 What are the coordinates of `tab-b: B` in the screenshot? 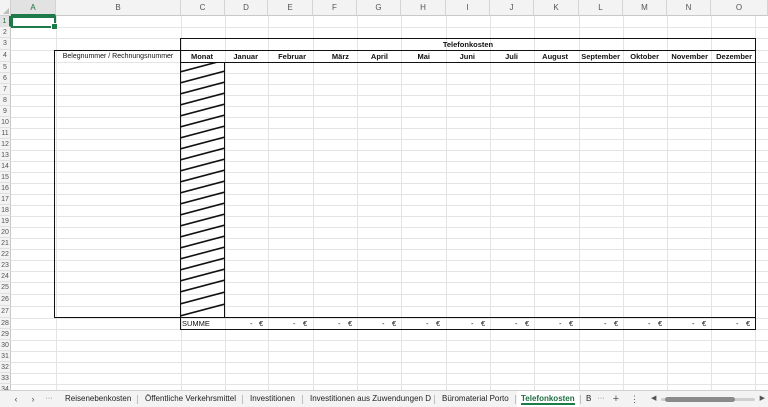 It's located at (588, 399).